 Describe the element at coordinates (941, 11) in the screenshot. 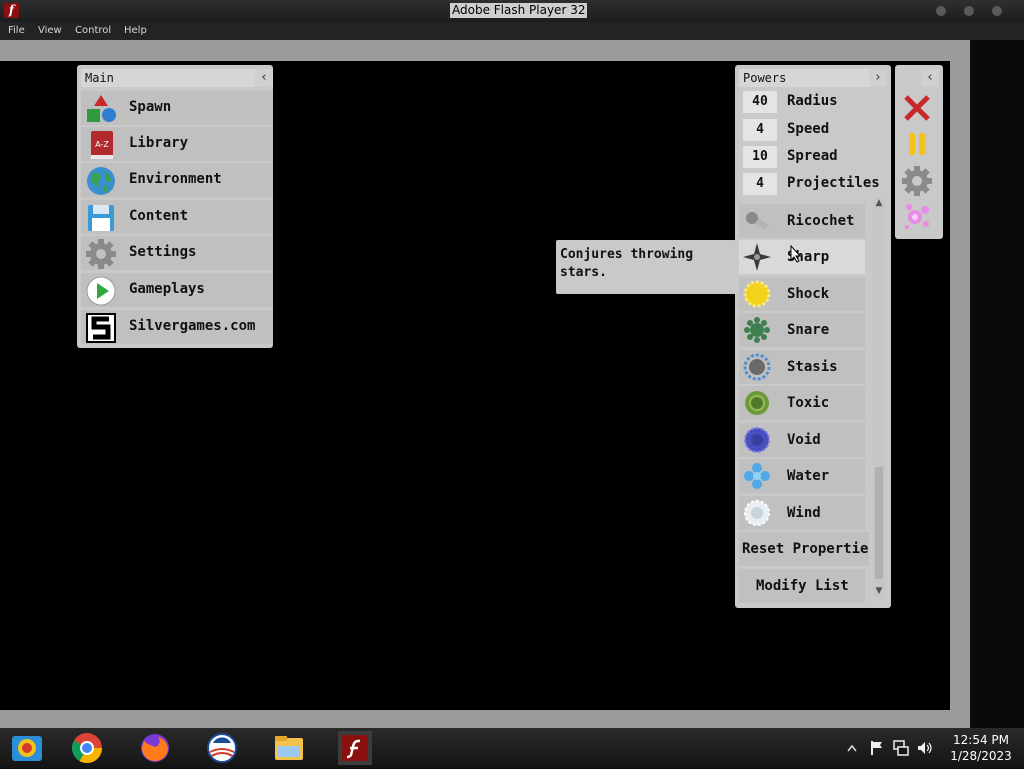

I see `minimize-button` at that location.